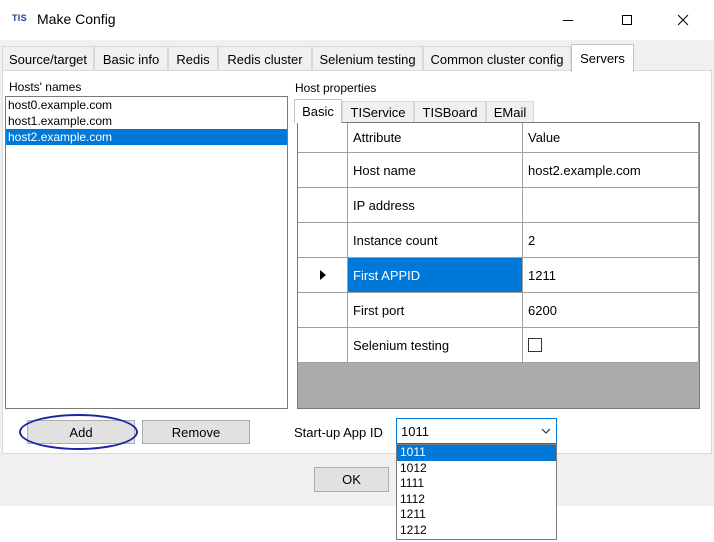 The image size is (714, 542). I want to click on tab-servers: Servers, so click(602, 58).